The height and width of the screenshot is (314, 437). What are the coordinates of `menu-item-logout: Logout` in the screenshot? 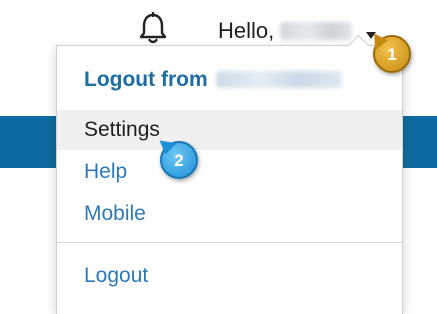 It's located at (229, 276).